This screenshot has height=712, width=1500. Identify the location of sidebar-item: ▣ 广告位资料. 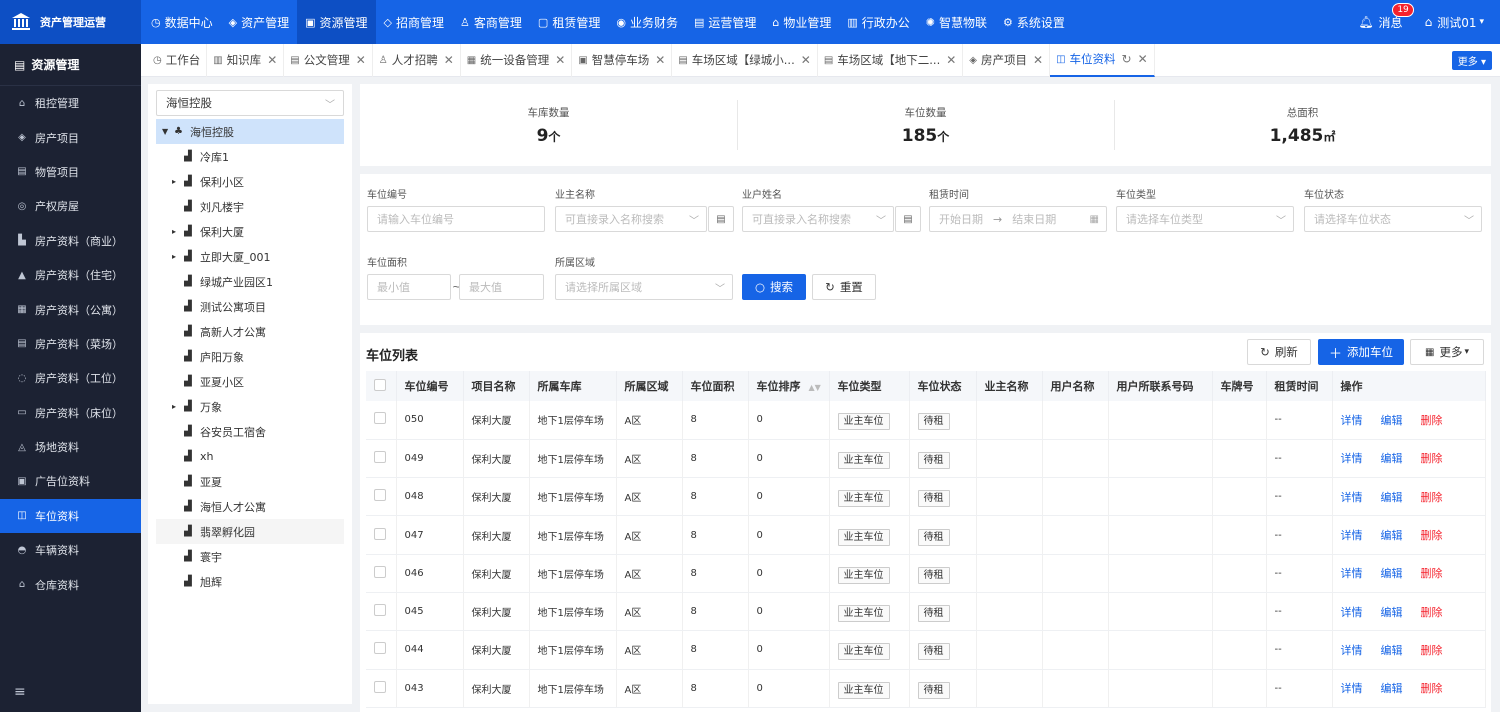
(70, 481).